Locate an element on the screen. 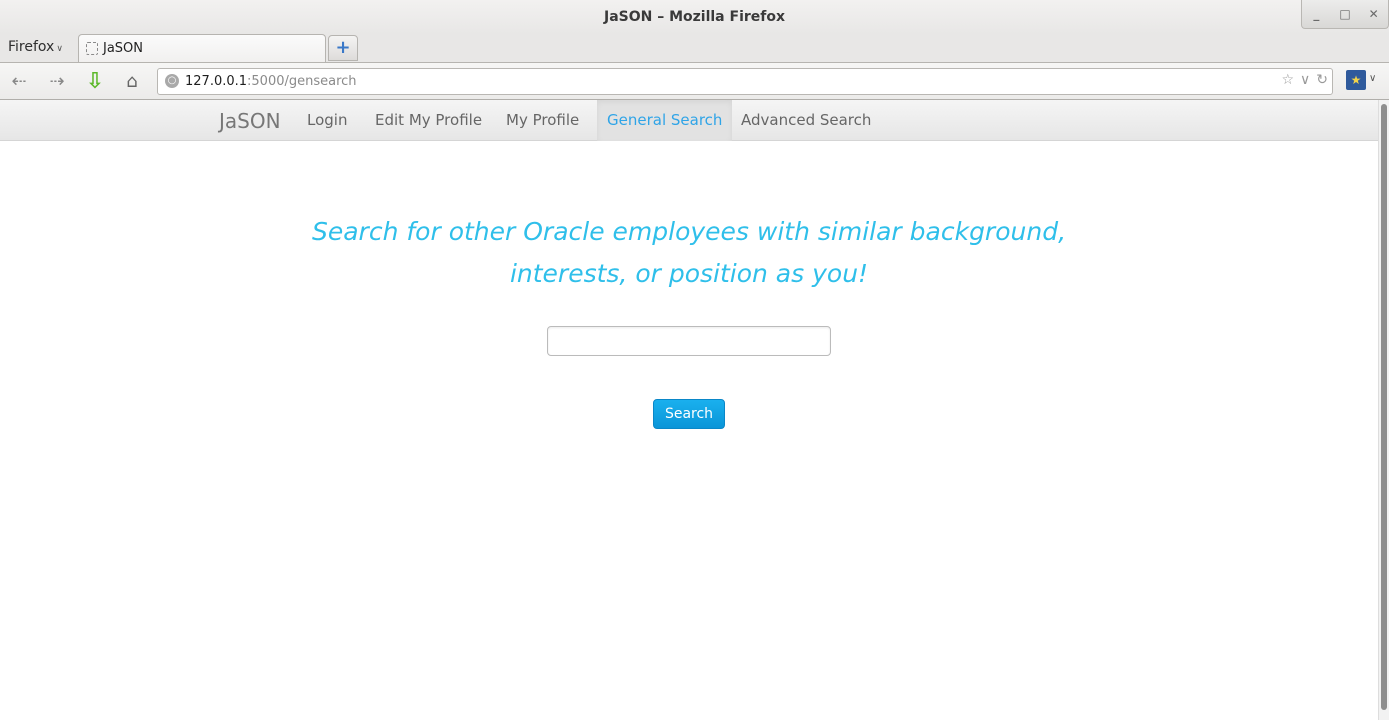  page-icon is located at coordinates (92, 48).